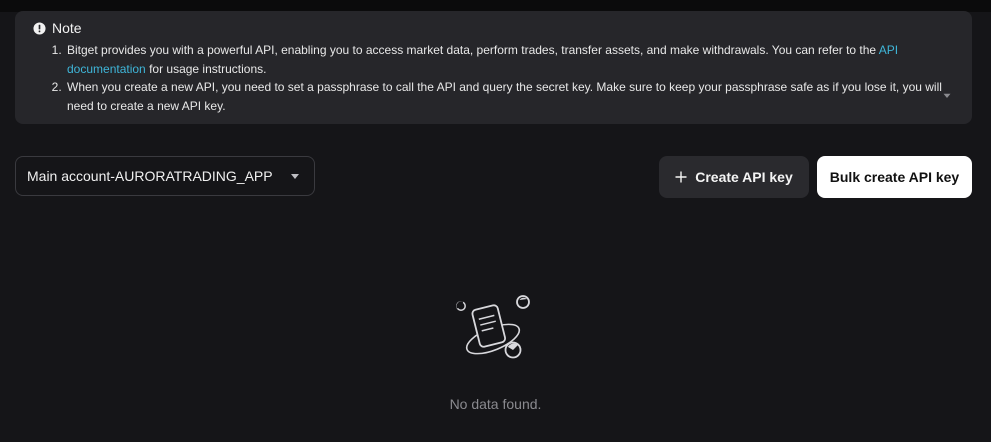  What do you see at coordinates (150, 176) in the screenshot?
I see `account-select-value: Main account-AURORATRADING_APP` at bounding box center [150, 176].